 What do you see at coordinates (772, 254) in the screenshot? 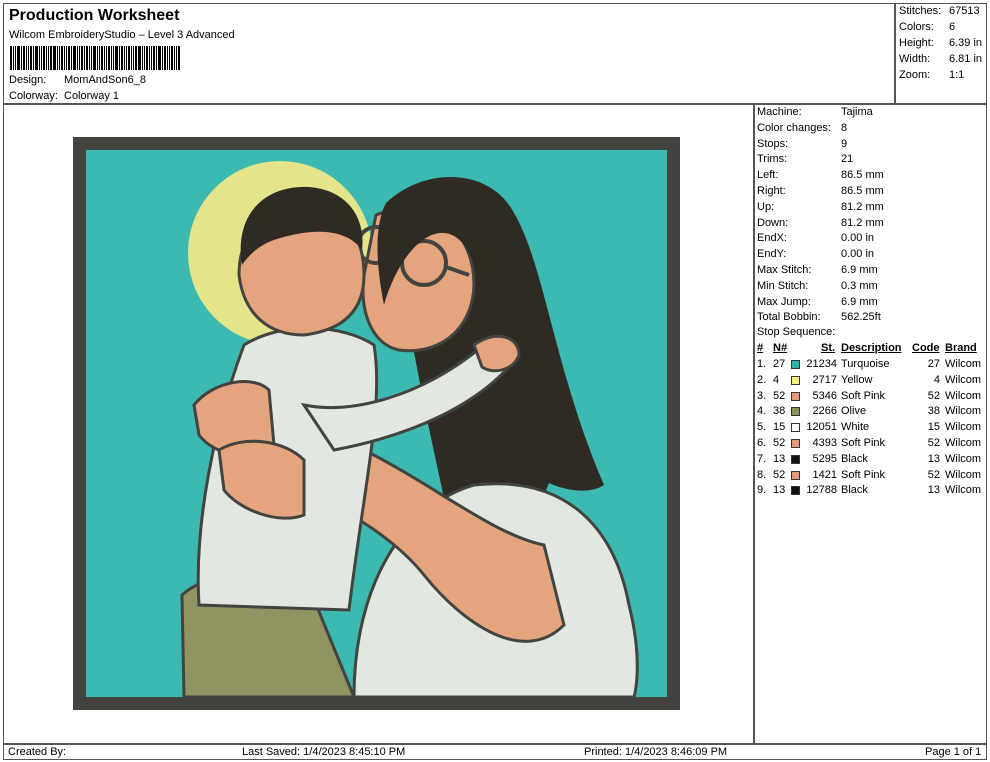
I see `detail-label: EndY:` at bounding box center [772, 254].